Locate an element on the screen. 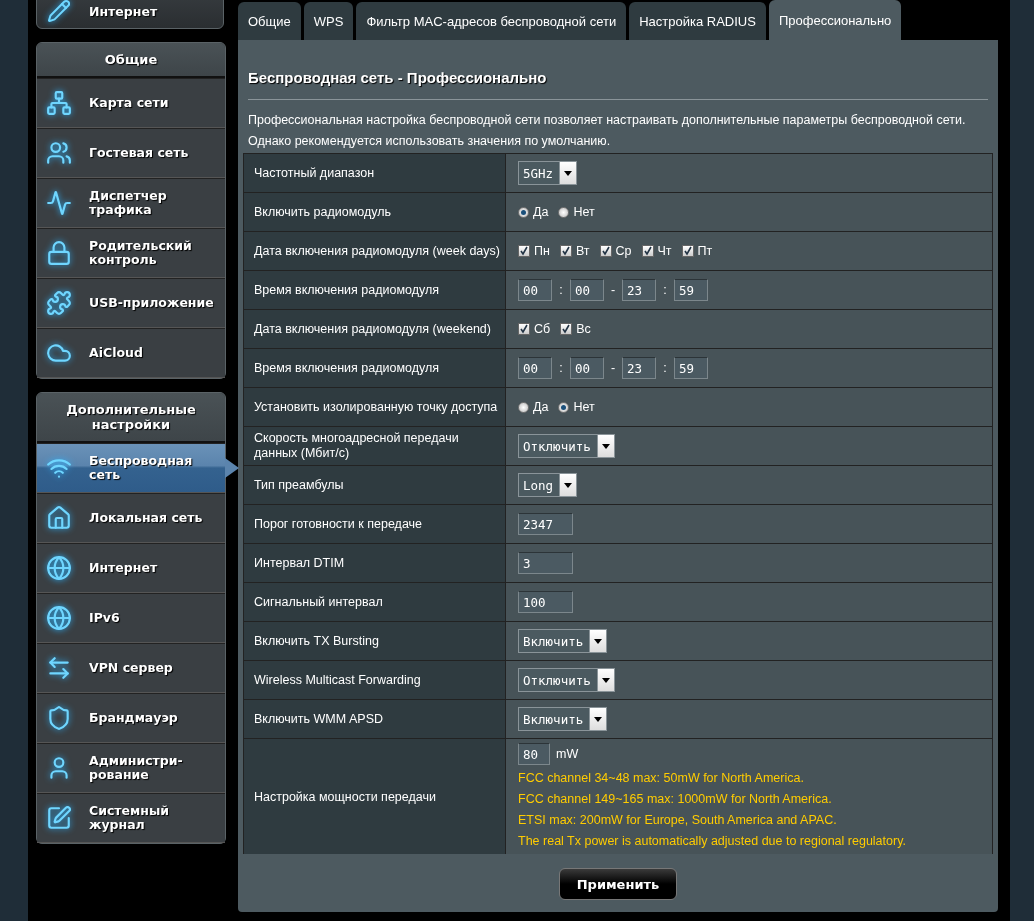 The width and height of the screenshot is (1034, 921). pencil-icon is located at coordinates (59, 11).